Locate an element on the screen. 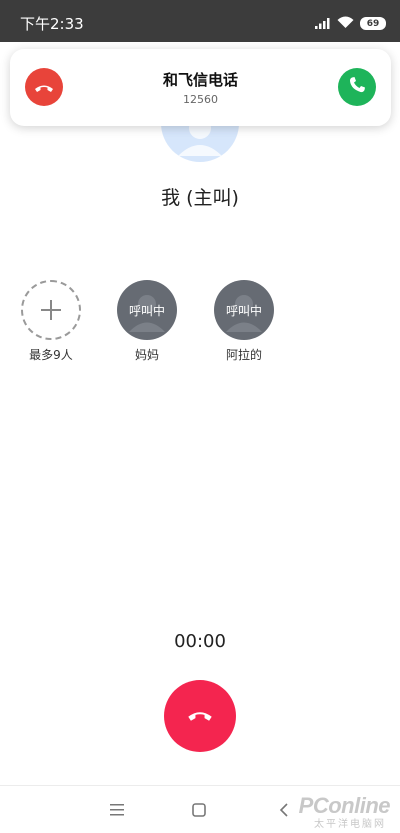 The width and height of the screenshot is (400, 833). home-icon is located at coordinates (199, 810).